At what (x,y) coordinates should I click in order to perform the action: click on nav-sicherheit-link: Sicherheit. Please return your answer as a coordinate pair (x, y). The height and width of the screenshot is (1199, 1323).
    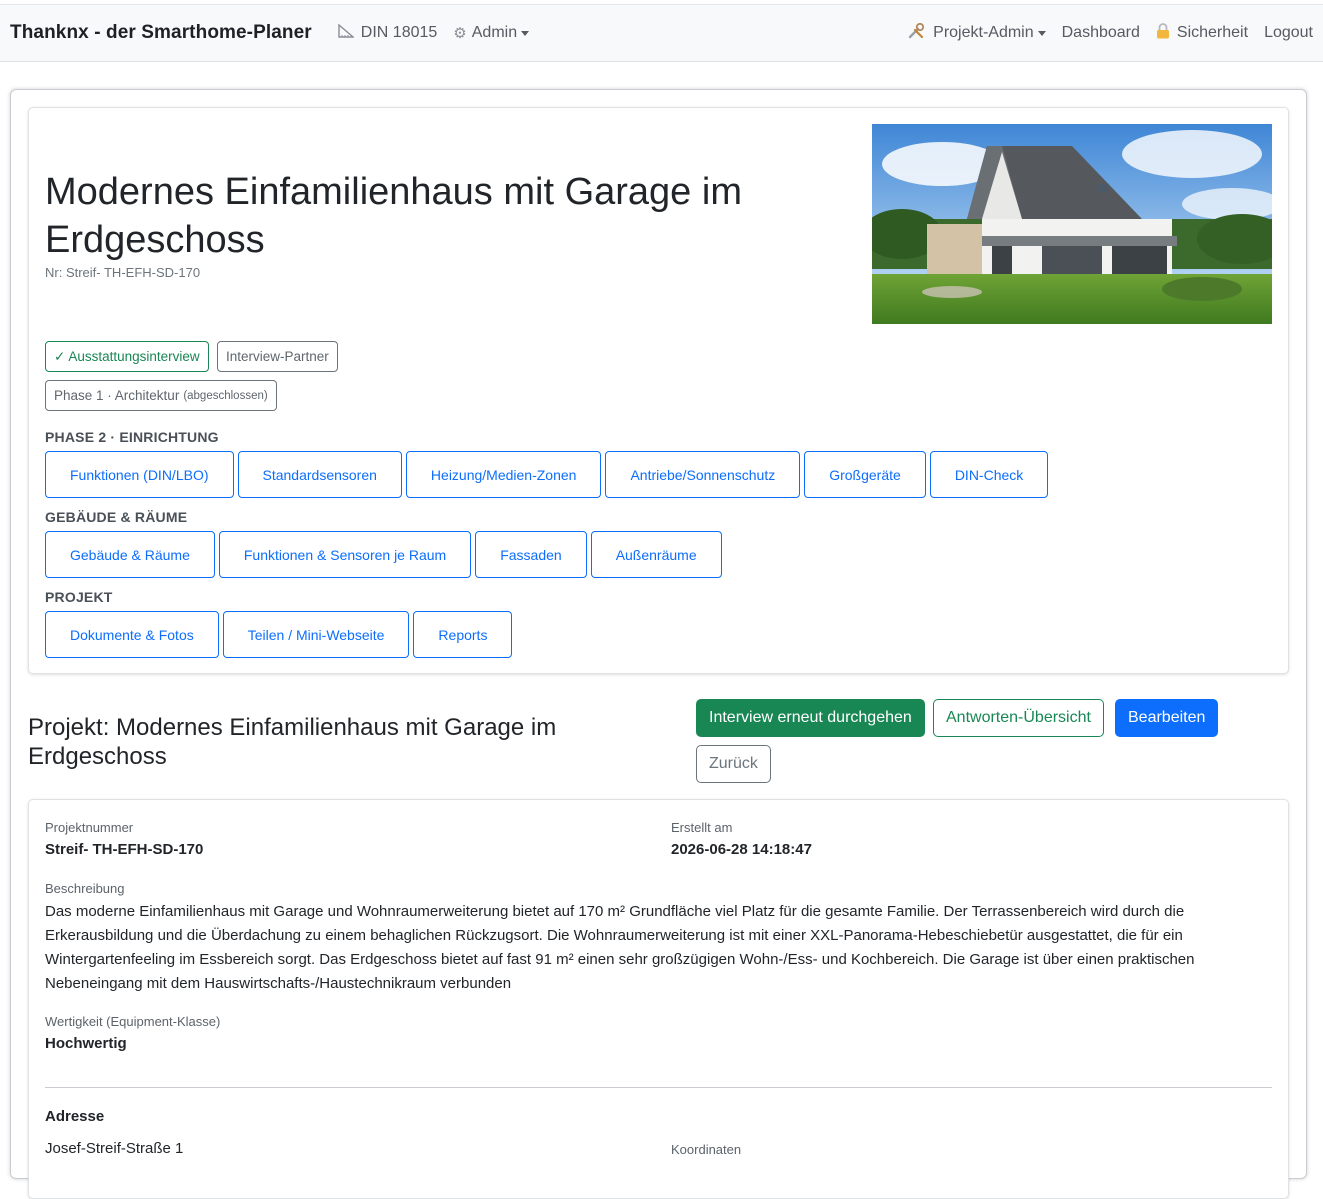
    Looking at the image, I should click on (1202, 33).